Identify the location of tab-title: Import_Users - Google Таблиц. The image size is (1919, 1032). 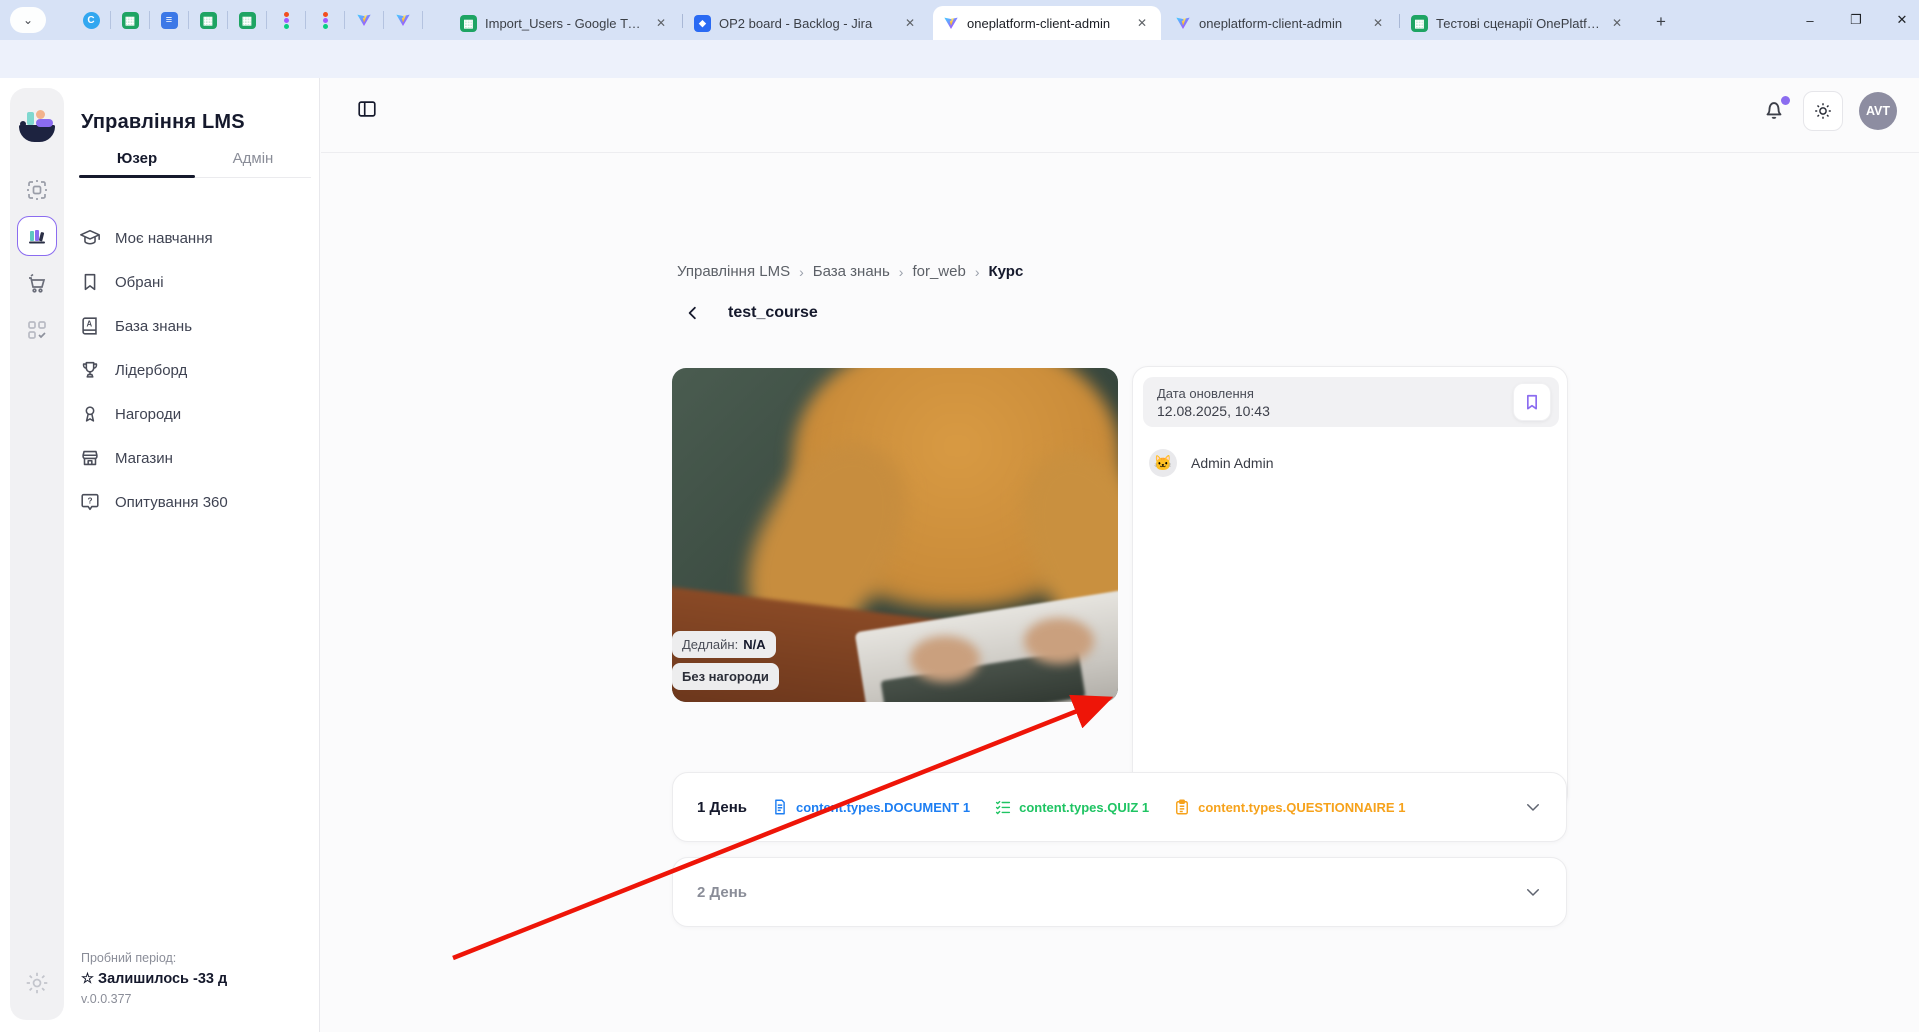
(564, 23).